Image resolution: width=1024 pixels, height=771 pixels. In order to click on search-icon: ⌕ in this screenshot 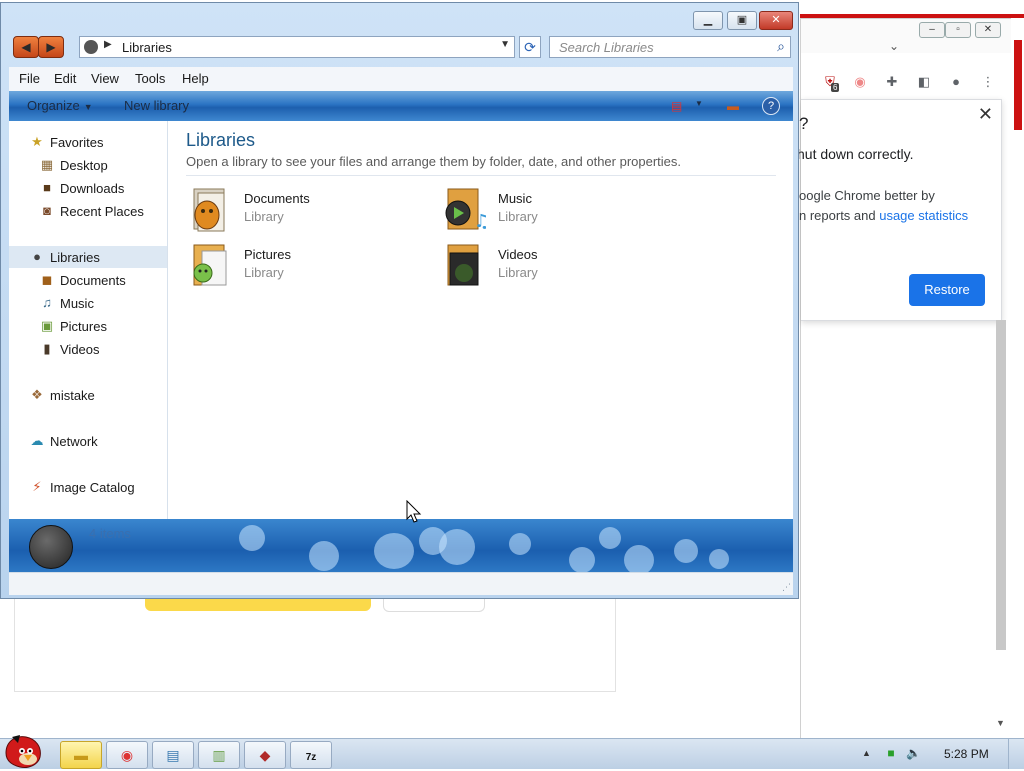, I will do `click(781, 46)`.